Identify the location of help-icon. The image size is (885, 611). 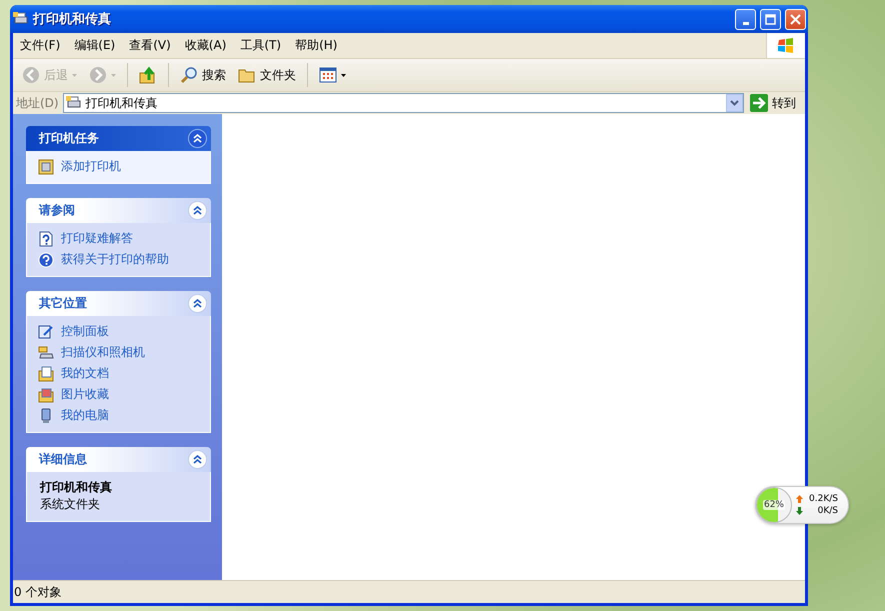
(46, 260).